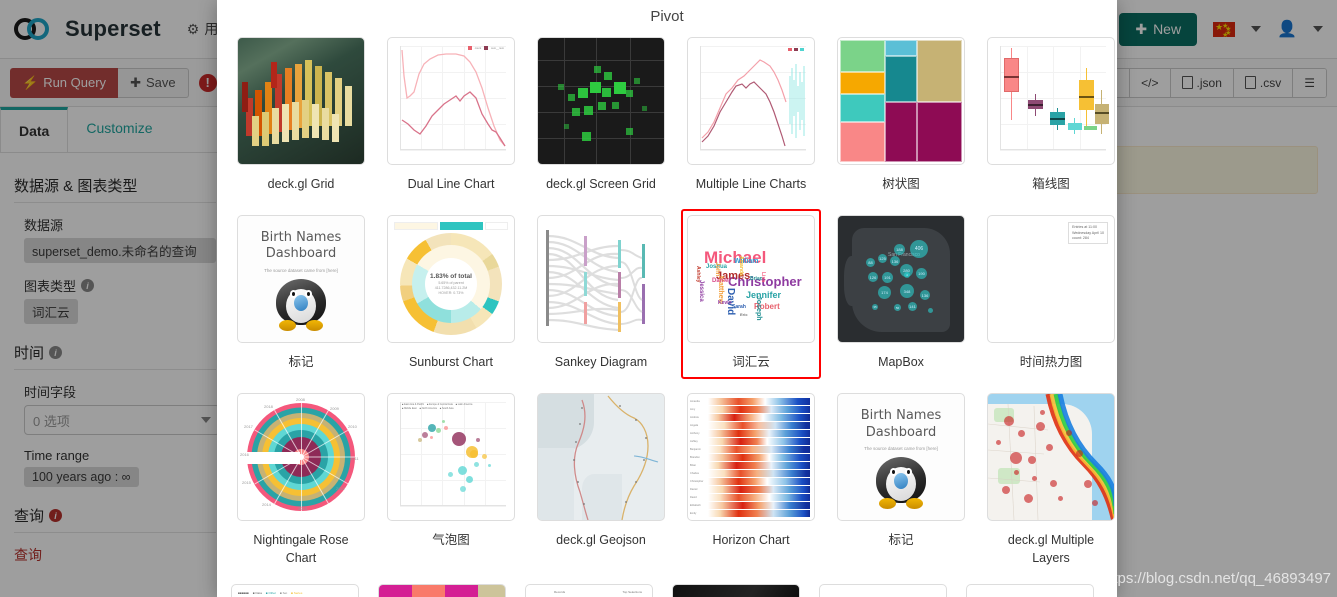  I want to click on word-amanda: Amanda, so click(741, 266).